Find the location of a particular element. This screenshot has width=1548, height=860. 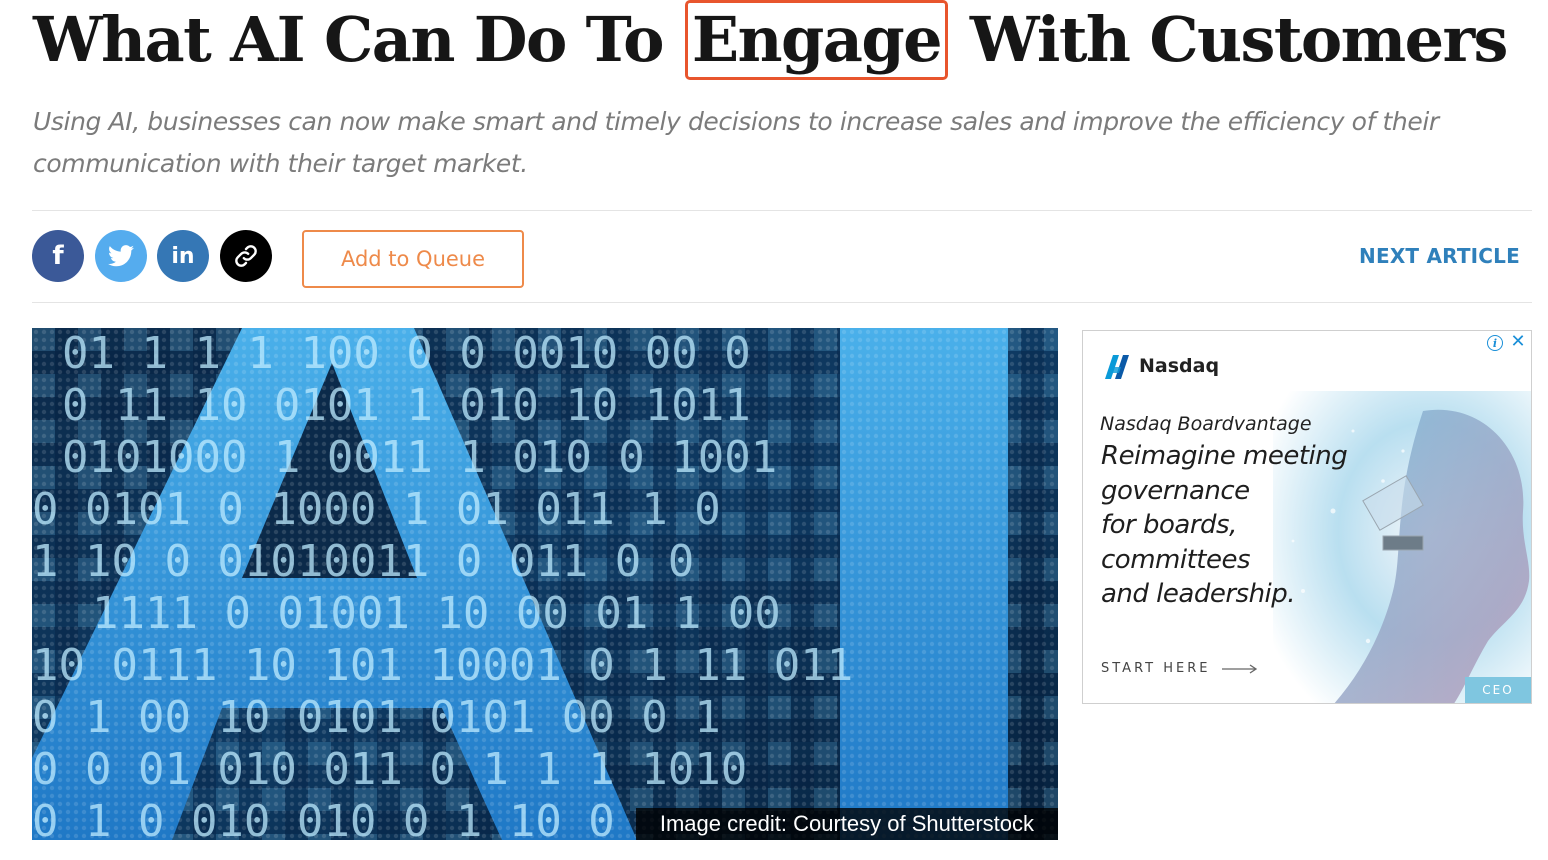

svg-text: 0 0 01 010 011 0 1 1 1 1010 is located at coordinates (389, 769).